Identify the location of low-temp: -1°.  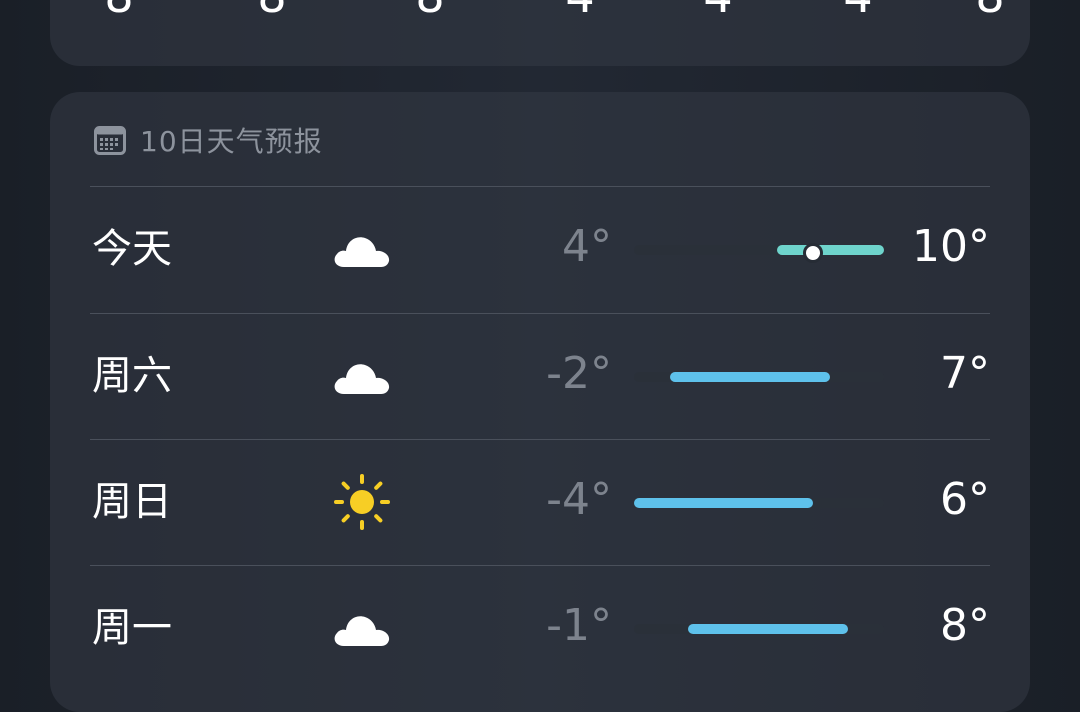
(579, 625).